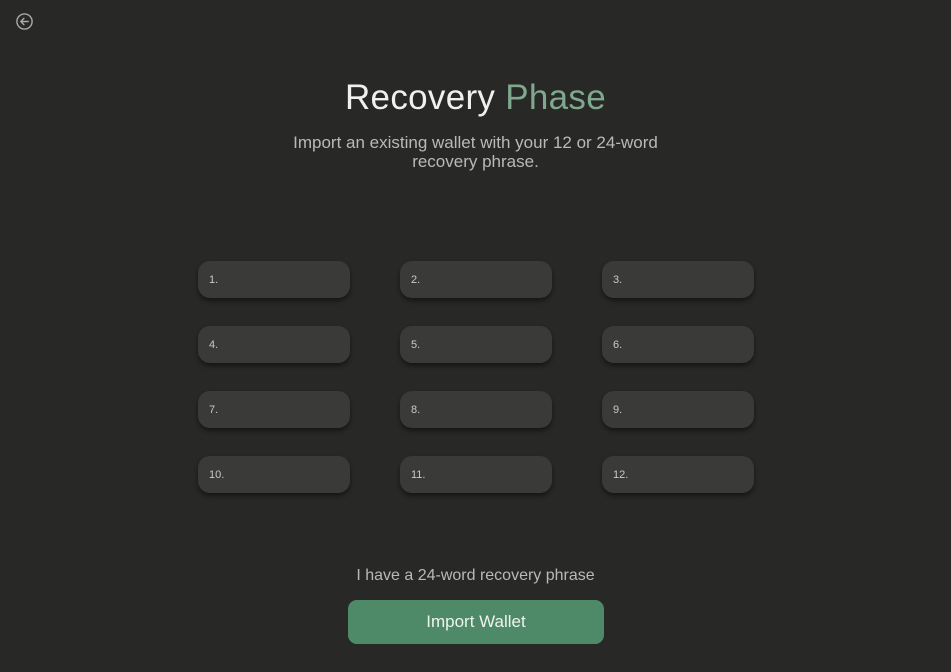 The width and height of the screenshot is (951, 672). Describe the element at coordinates (214, 344) in the screenshot. I see `word-slot-number: 4.` at that location.